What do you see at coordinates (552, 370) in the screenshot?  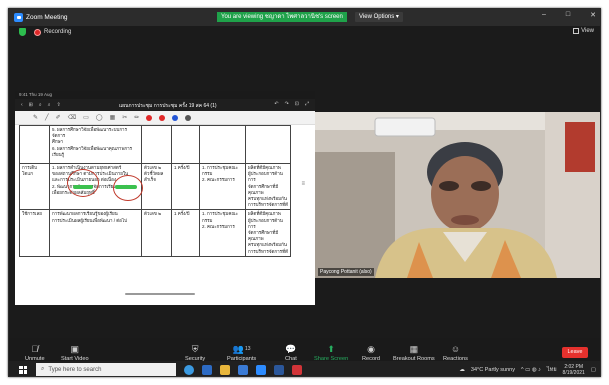 I see `language-indicator: ไทย` at bounding box center [552, 370].